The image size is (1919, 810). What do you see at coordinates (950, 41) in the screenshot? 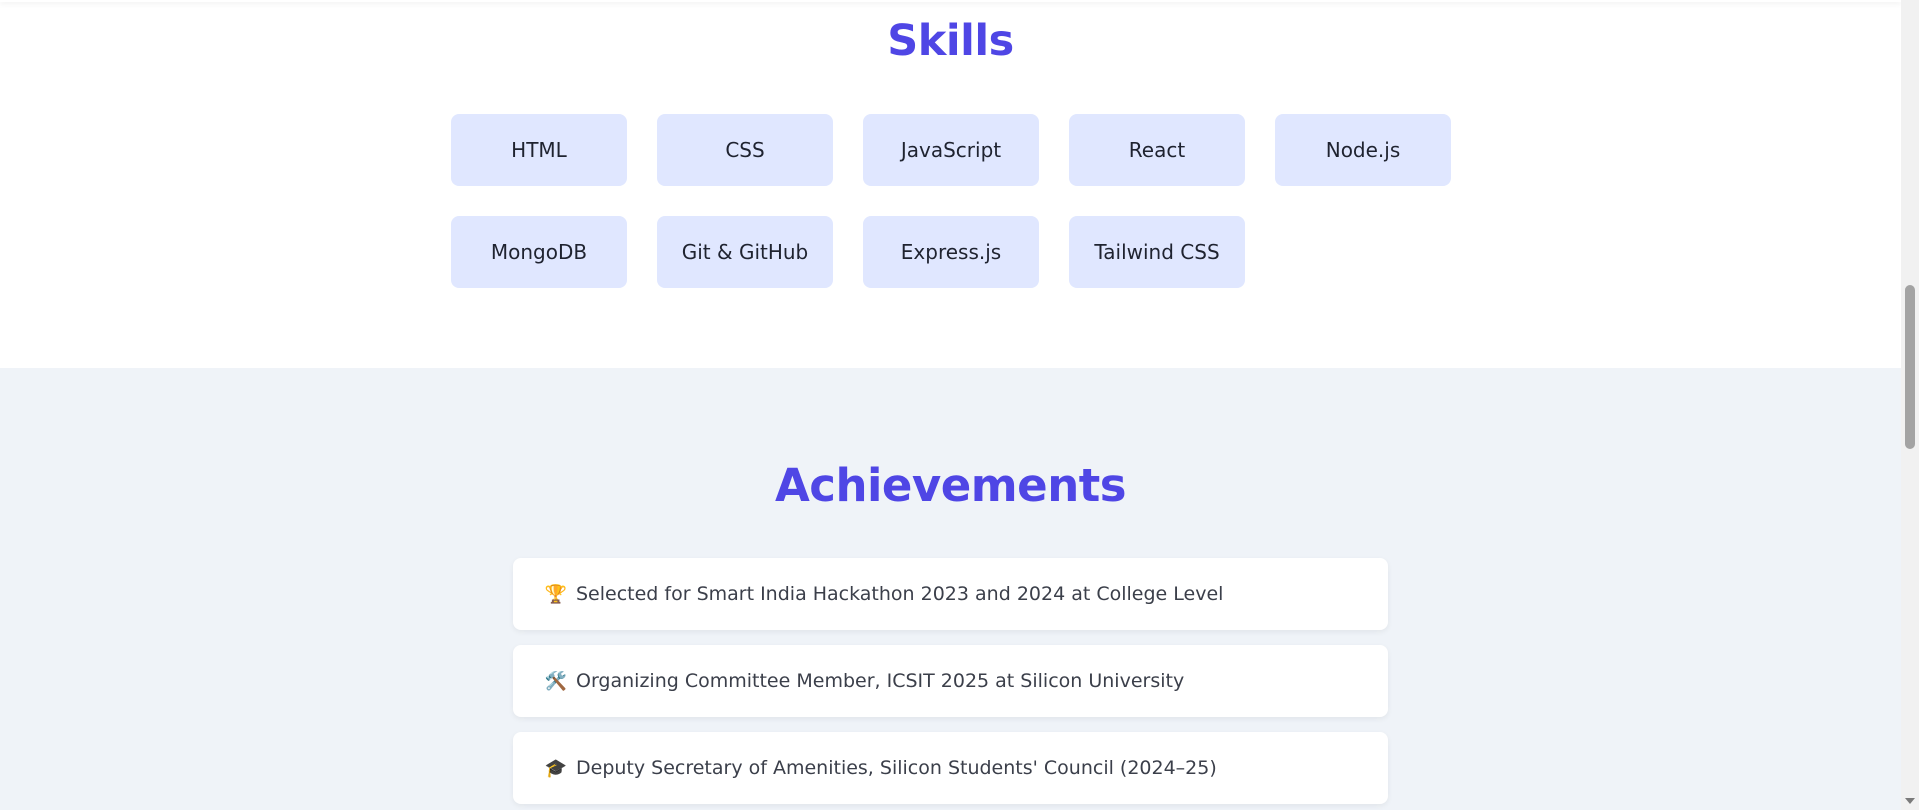
I see `skills-title: Skills` at bounding box center [950, 41].